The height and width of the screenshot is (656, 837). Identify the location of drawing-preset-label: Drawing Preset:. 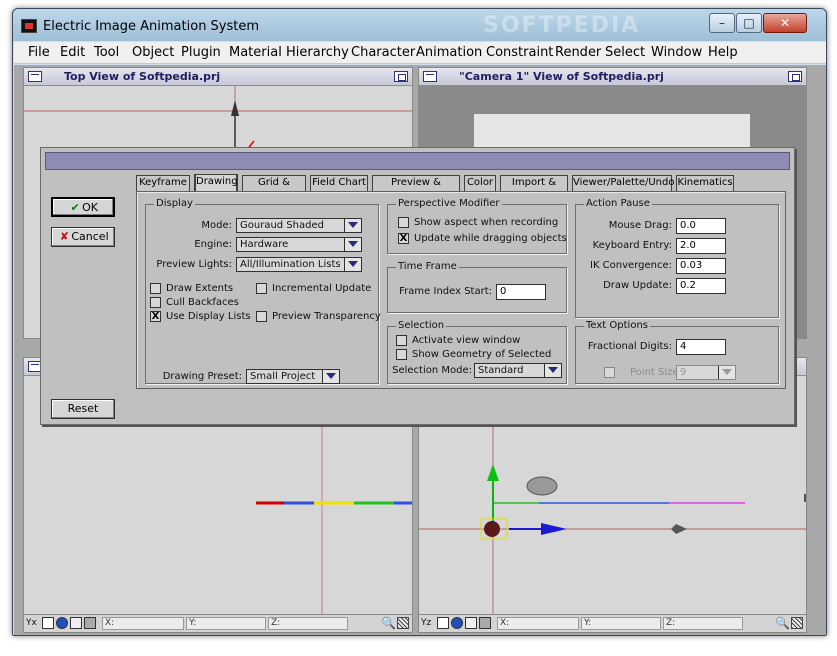
(202, 376).